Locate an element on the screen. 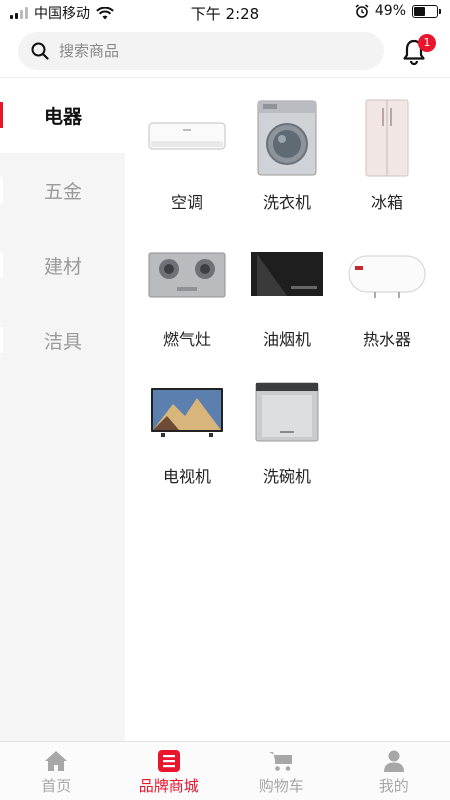 This screenshot has width=450, height=800. range-hood-icon is located at coordinates (287, 274).